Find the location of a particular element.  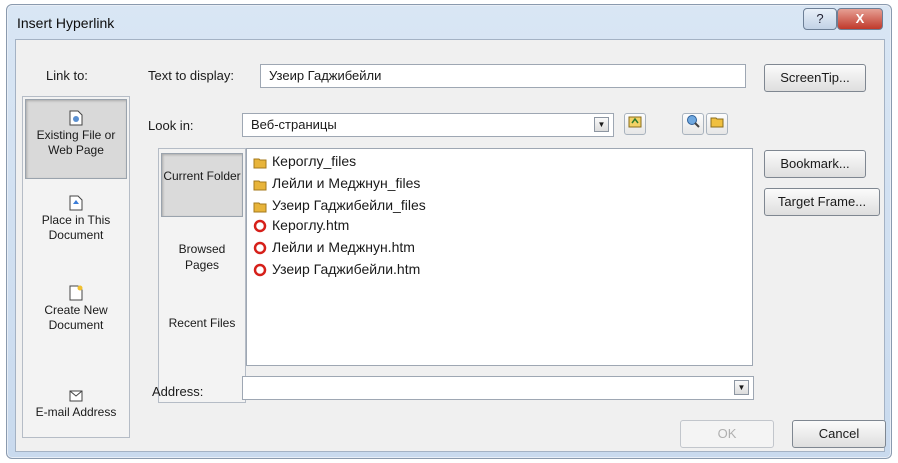

sidebar-item-label: Create New Document is located at coordinates (76, 317).